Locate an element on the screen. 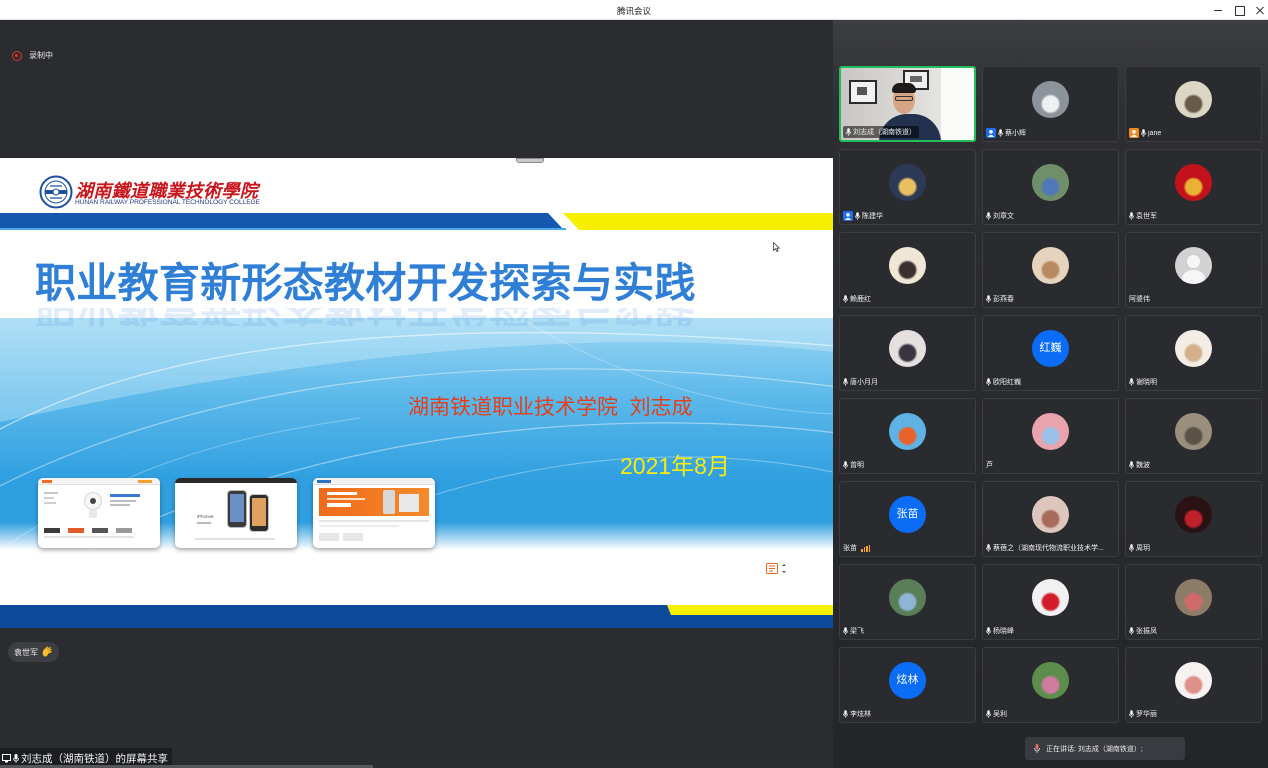 The image size is (1268, 768). participant-tile: jane is located at coordinates (1193, 104).